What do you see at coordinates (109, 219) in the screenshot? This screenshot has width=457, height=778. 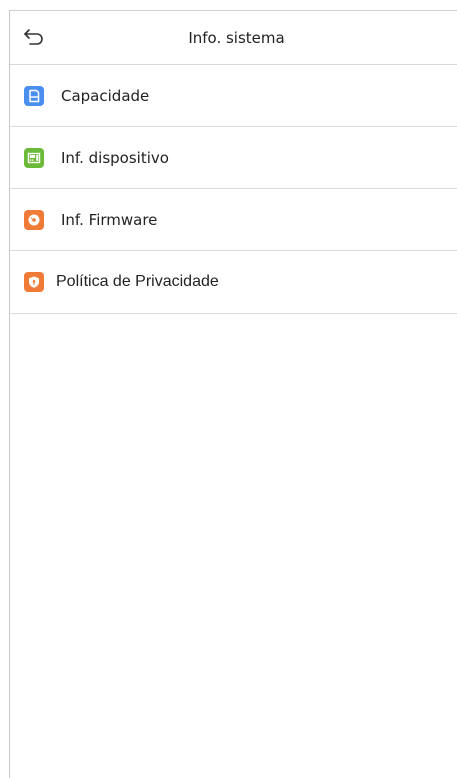 I see `menu-item-label: Inf. Firmware` at bounding box center [109, 219].